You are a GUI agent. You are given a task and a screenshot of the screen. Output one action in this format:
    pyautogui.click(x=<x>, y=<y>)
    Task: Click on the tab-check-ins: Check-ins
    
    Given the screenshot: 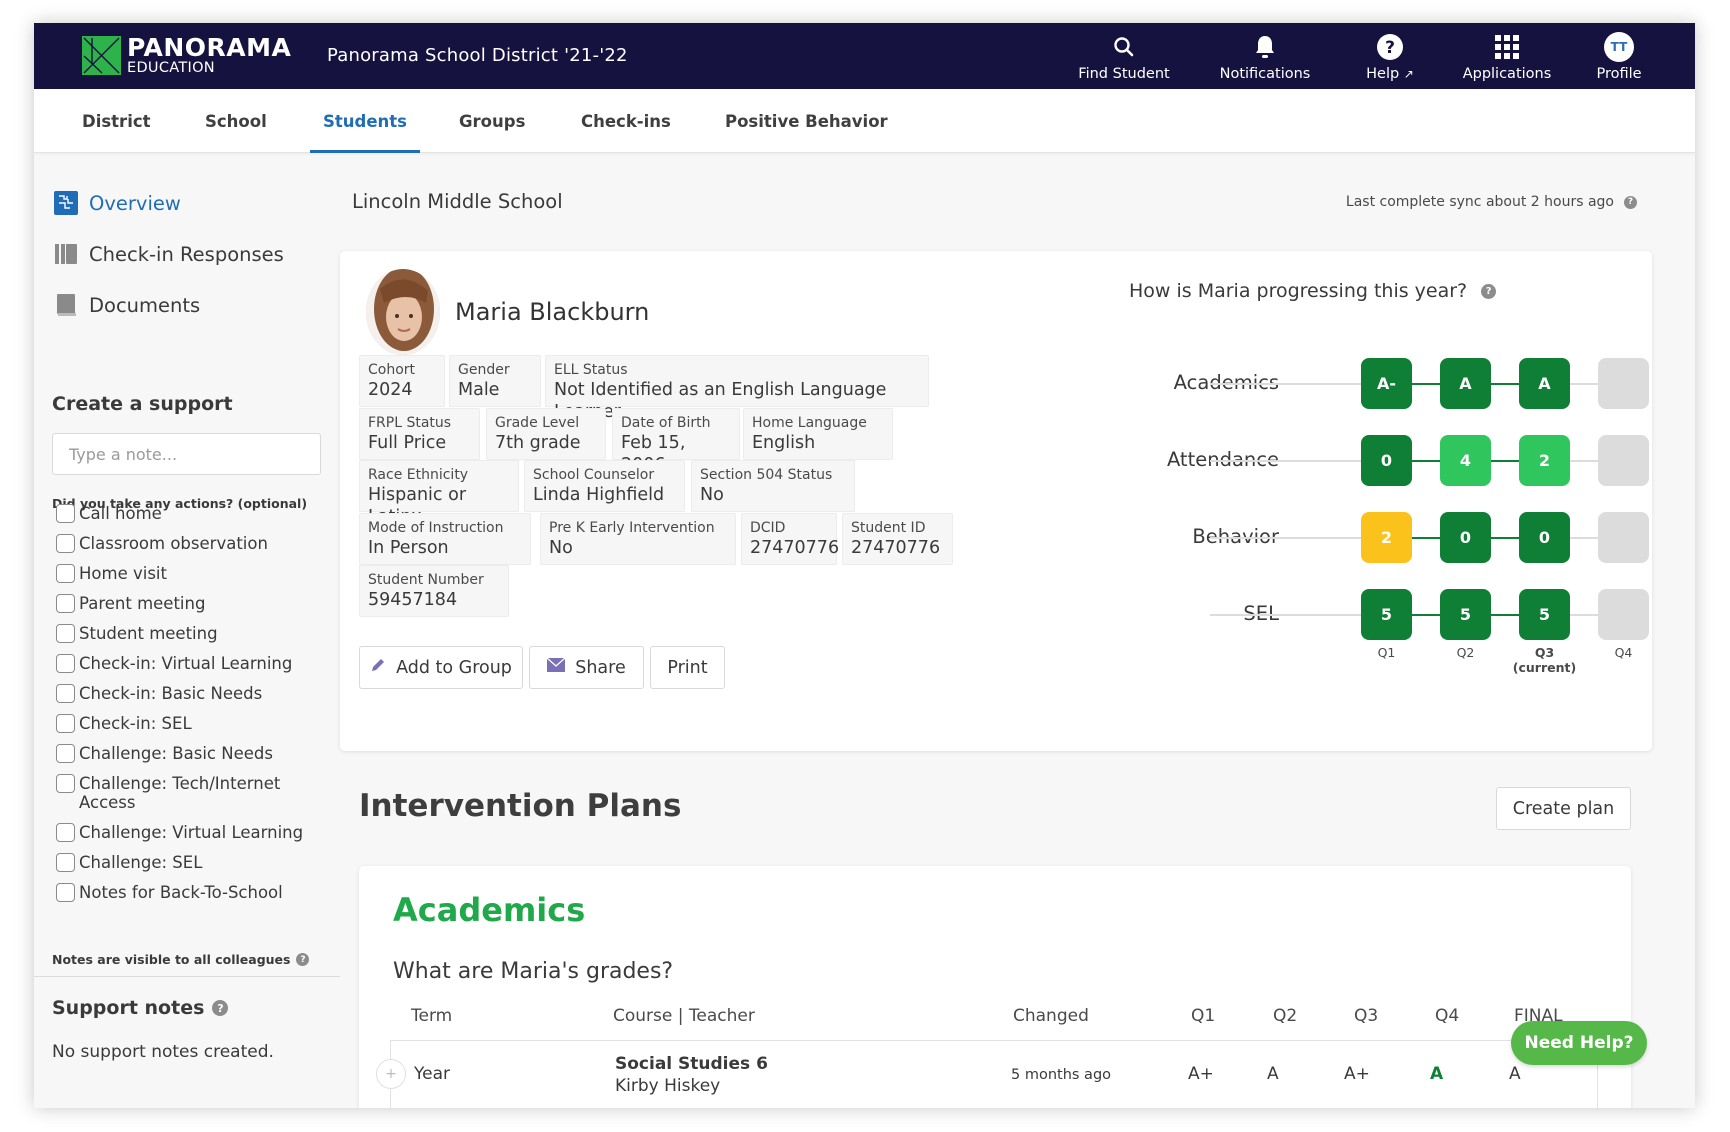 What is the action you would take?
    pyautogui.click(x=626, y=121)
    